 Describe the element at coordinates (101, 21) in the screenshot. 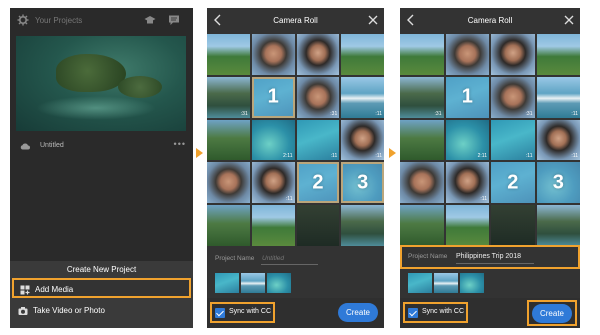

I see `projects-header: Your Projects` at that location.